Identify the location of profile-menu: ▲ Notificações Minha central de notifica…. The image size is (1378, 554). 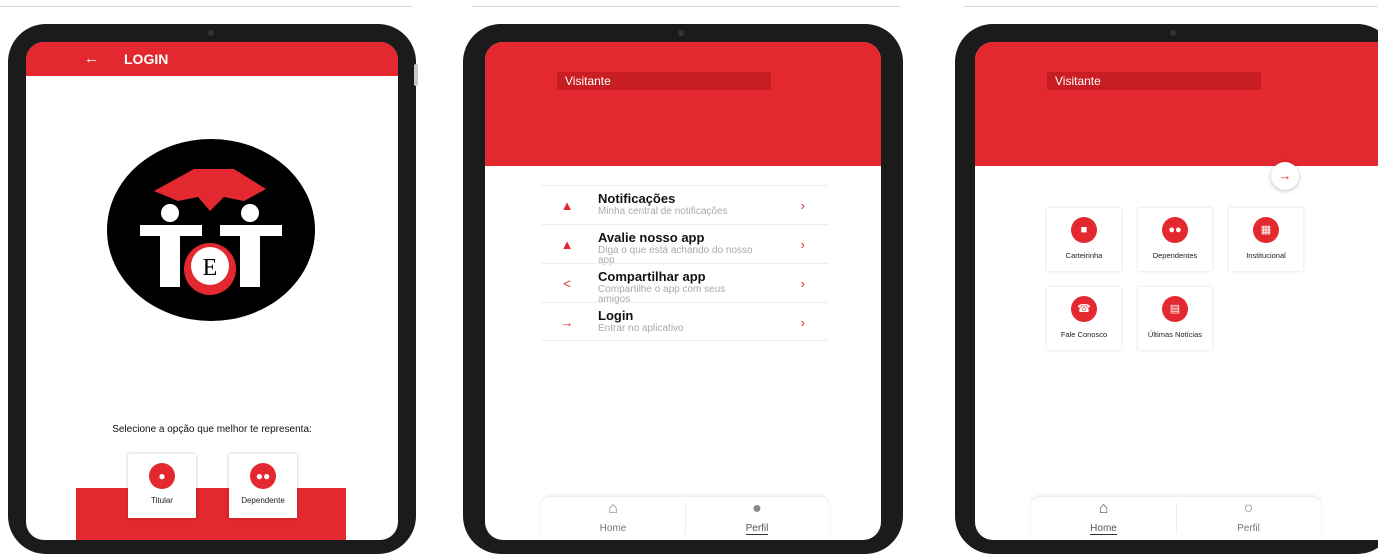
(685, 263).